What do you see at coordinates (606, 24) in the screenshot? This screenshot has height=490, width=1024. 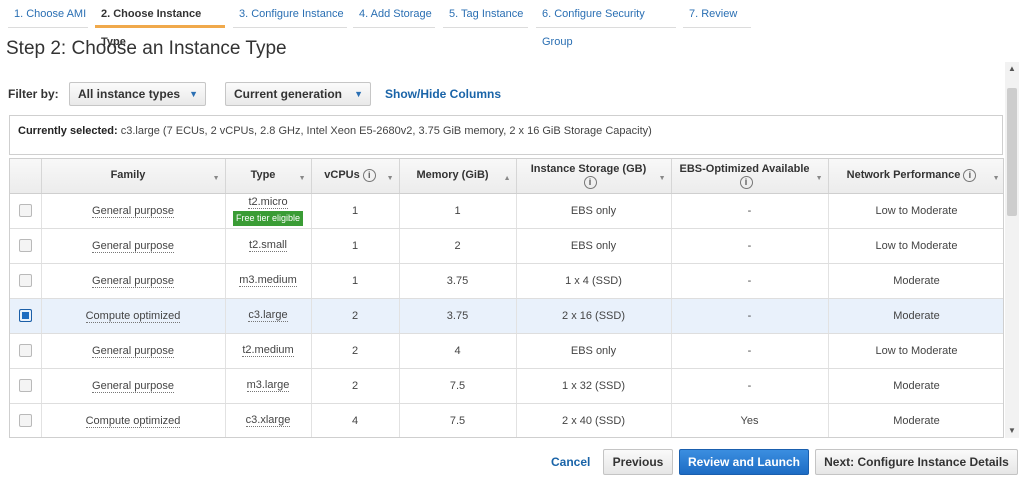 I see `step-configure-security-group: 6. Configure Security Group` at bounding box center [606, 24].